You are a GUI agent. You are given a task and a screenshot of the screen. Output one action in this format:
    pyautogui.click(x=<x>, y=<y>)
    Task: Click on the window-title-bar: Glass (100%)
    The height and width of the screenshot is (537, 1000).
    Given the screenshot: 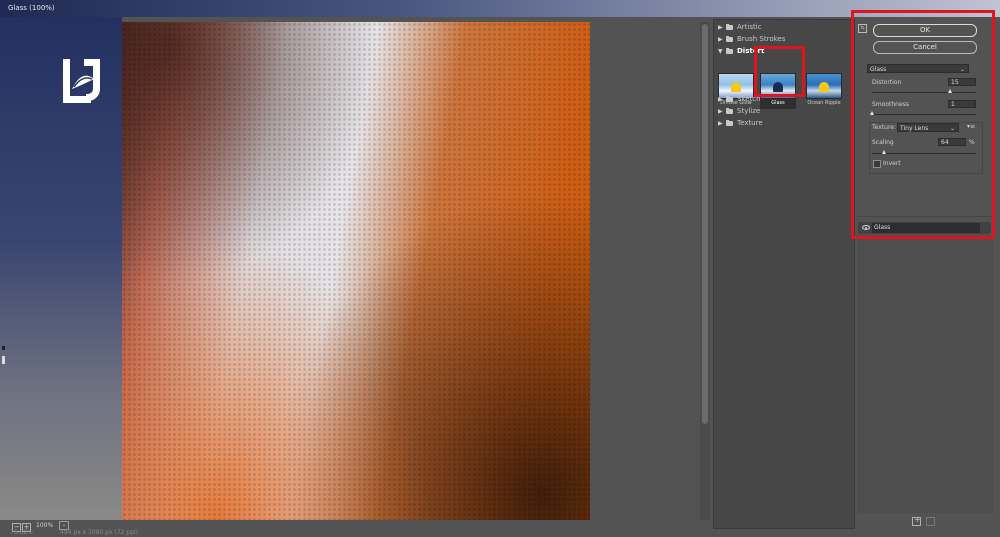 What is the action you would take?
    pyautogui.click(x=500, y=8)
    